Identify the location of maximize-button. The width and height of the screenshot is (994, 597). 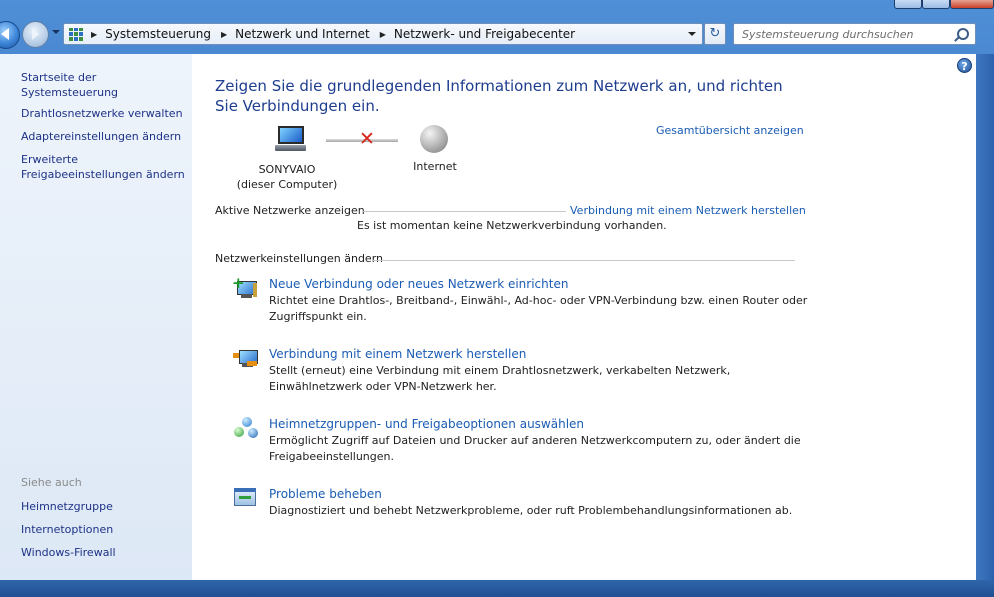
(936, 4).